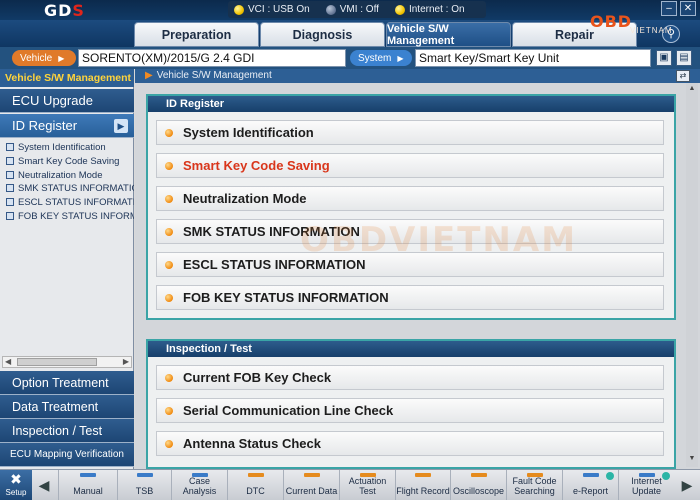 This screenshot has height=500, width=700. Describe the element at coordinates (666, 476) in the screenshot. I see `notification-badge-icon` at that location.